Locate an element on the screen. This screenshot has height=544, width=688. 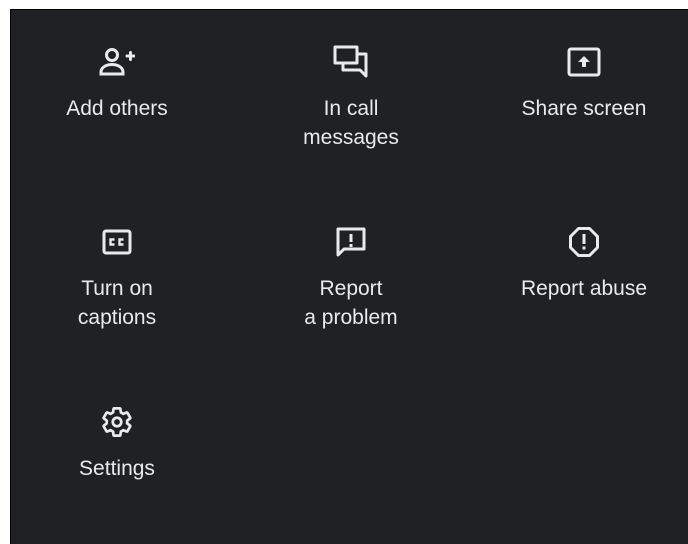
add-others-label: Add others is located at coordinates (117, 108).